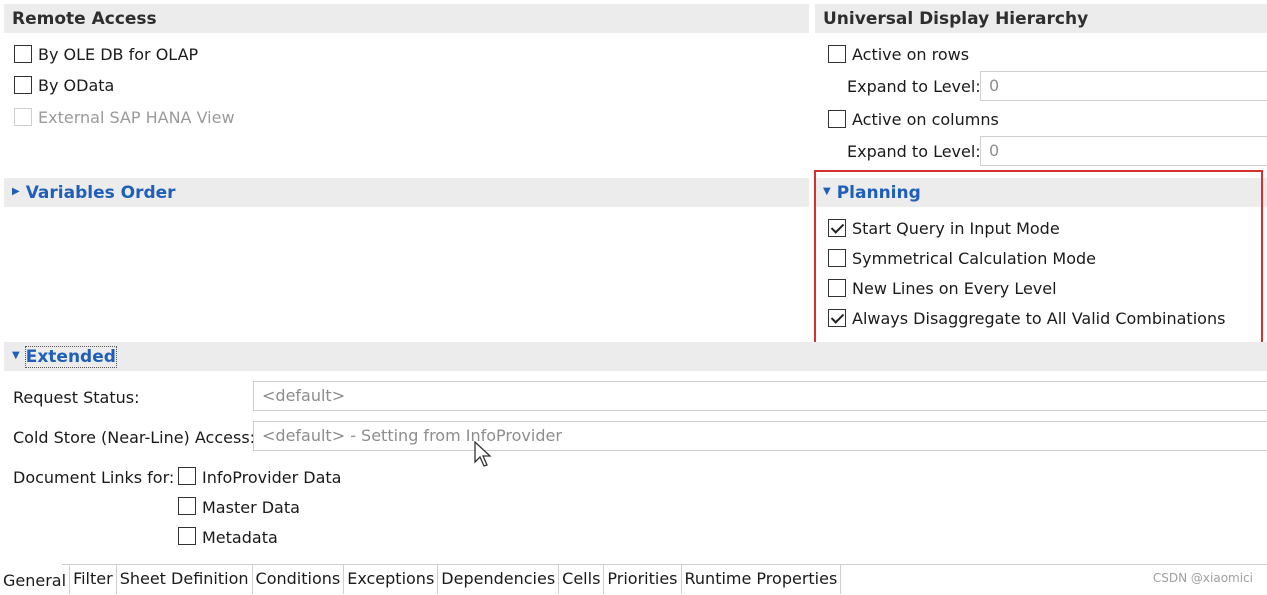 Image resolution: width=1267 pixels, height=595 pixels. Describe the element at coordinates (1123, 86) in the screenshot. I see `expand-rows-input: 0` at that location.